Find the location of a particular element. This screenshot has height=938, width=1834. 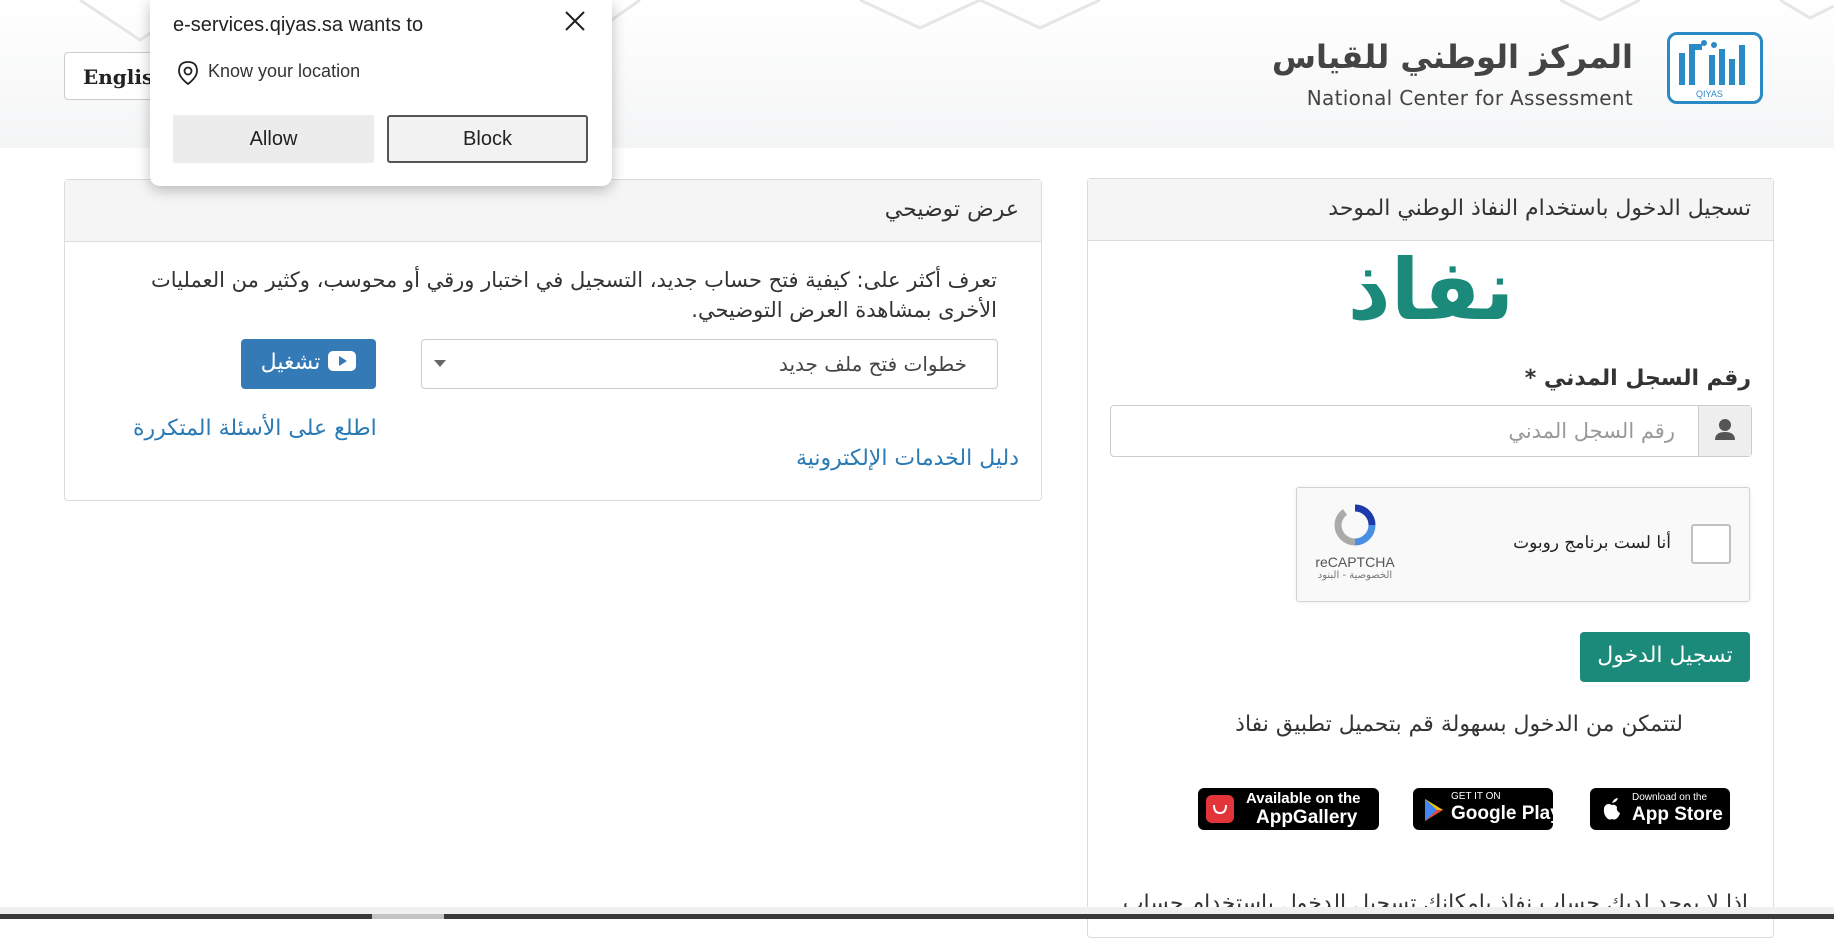

youtube-play-icon is located at coordinates (342, 361).